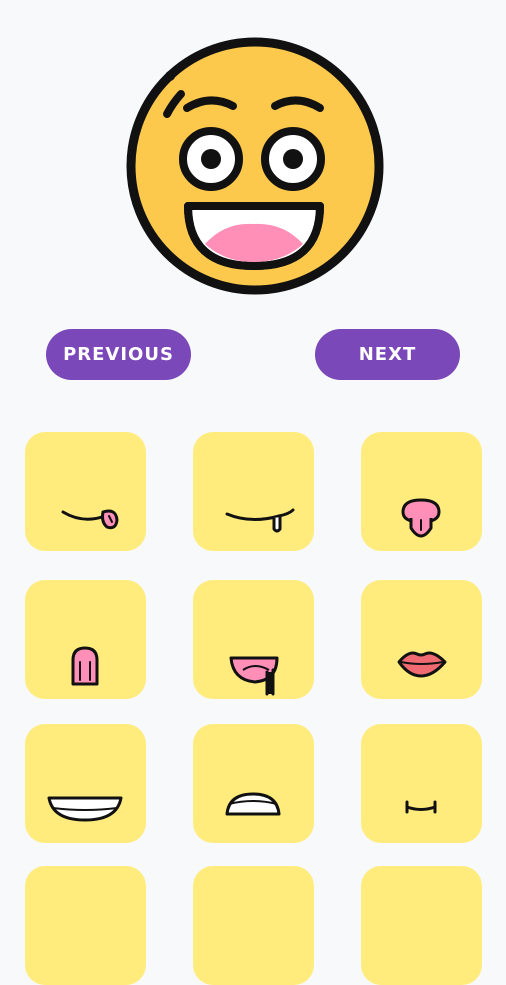 Image resolution: width=506 pixels, height=985 pixels. What do you see at coordinates (421, 807) in the screenshot?
I see `zipped-mouth-icon` at bounding box center [421, 807].